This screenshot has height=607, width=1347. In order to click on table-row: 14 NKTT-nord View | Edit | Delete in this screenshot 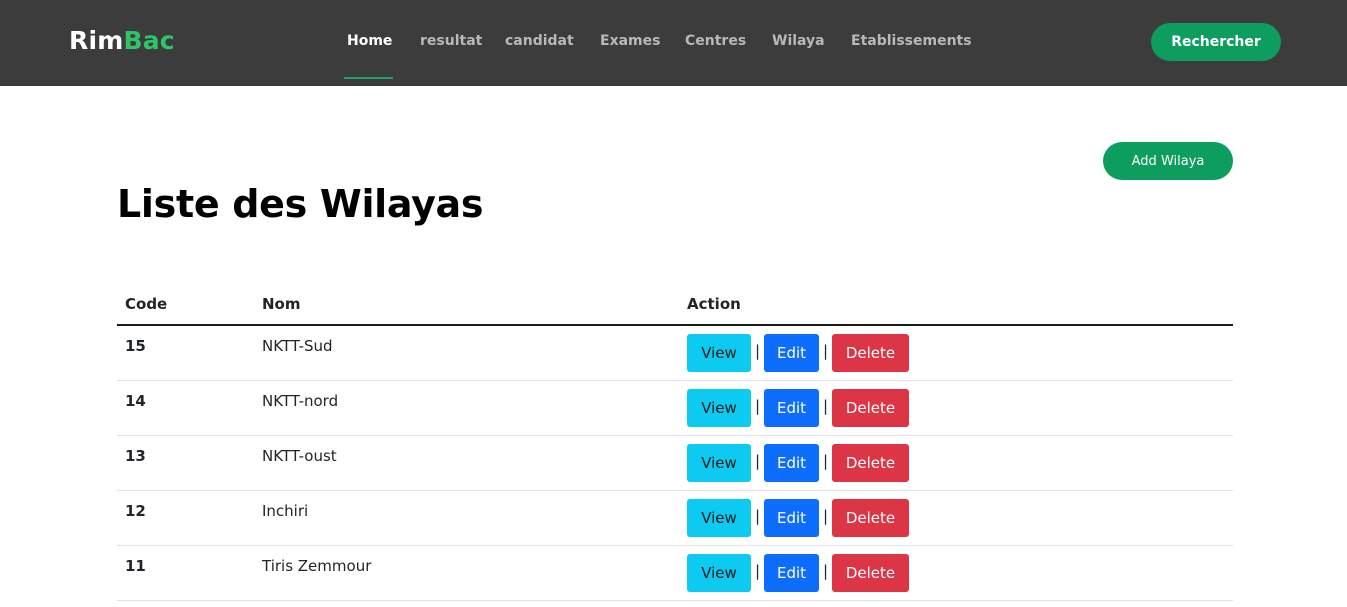, I will do `click(675, 408)`.